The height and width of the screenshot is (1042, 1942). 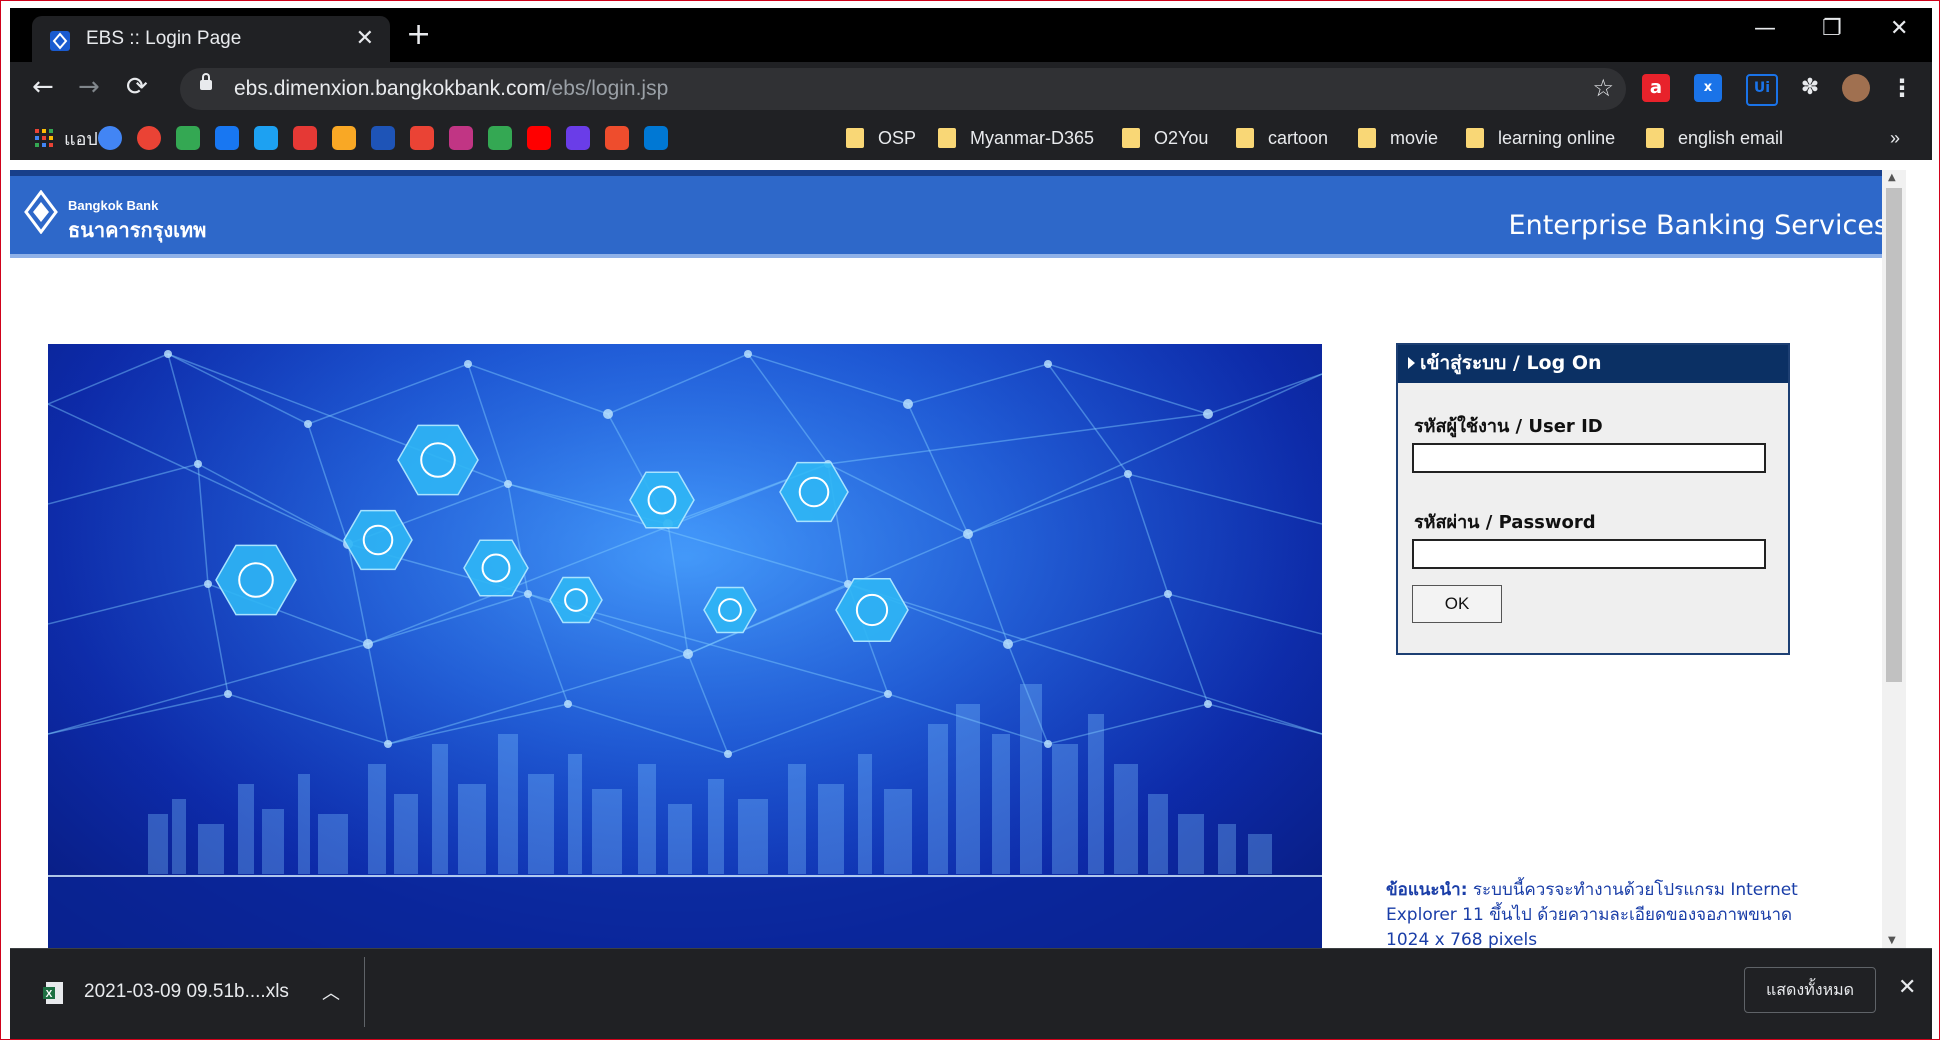 I want to click on bookmark-folder-o2you: O2You, so click(x=1165, y=138).